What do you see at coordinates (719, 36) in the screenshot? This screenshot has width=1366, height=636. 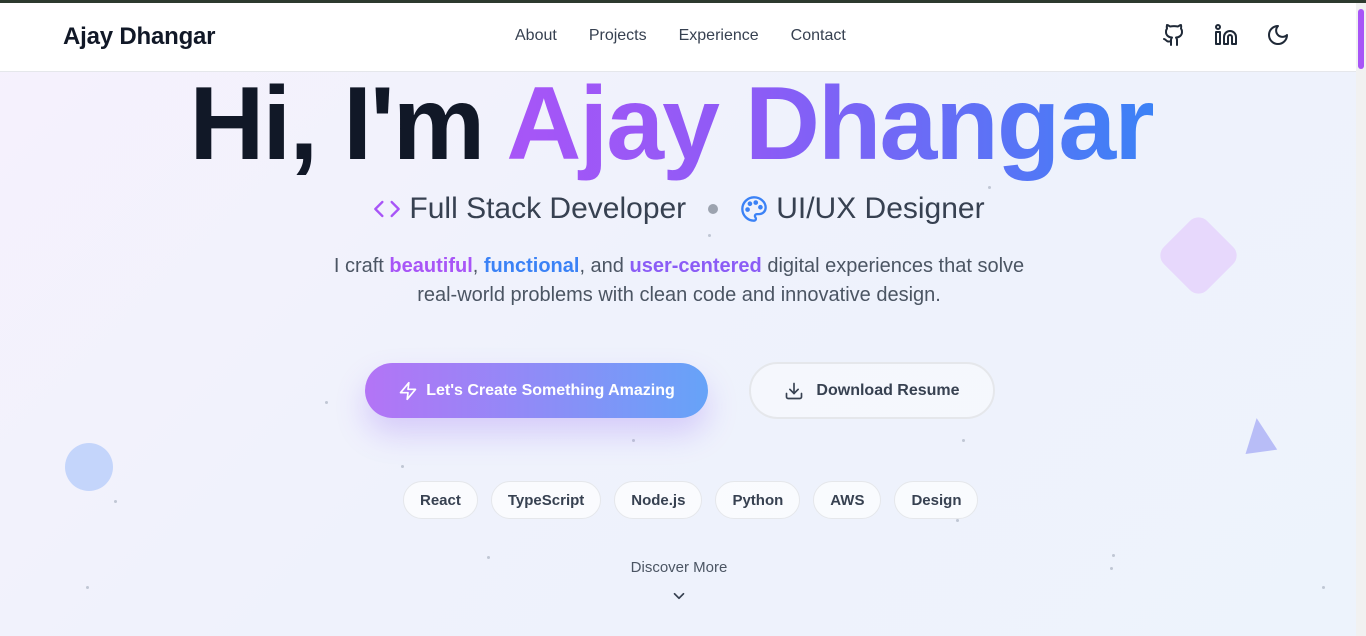 I see `nav-experience: Experience` at bounding box center [719, 36].